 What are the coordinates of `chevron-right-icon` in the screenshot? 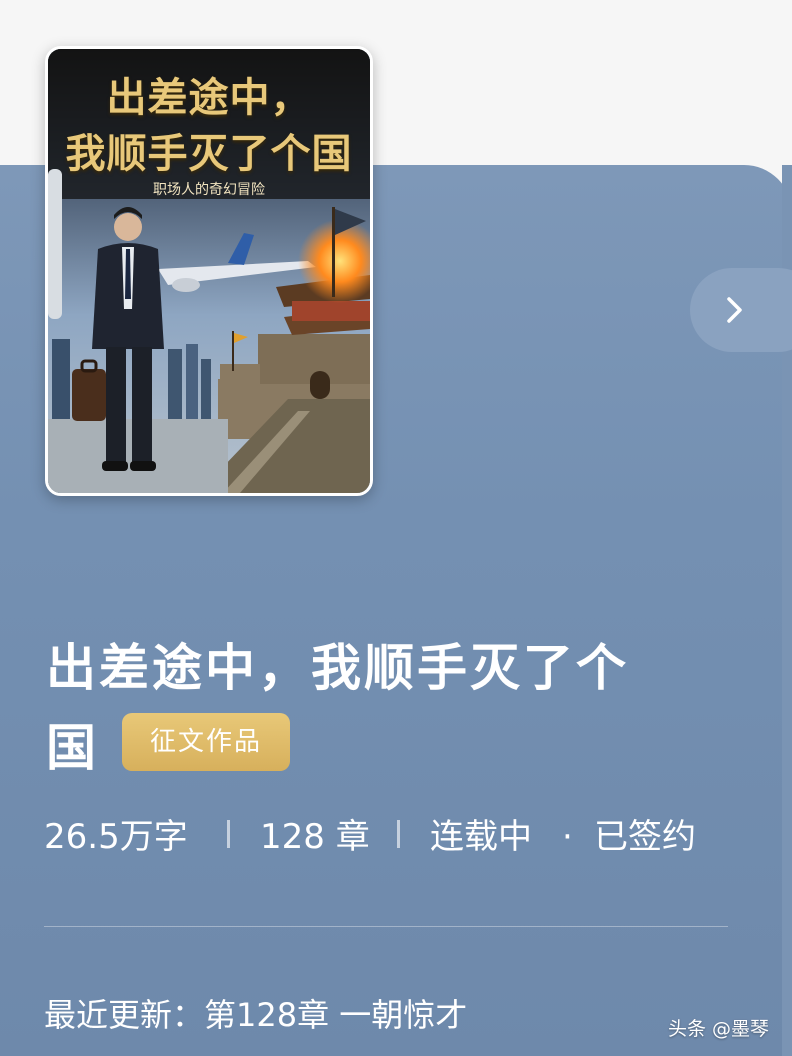 It's located at (734, 310).